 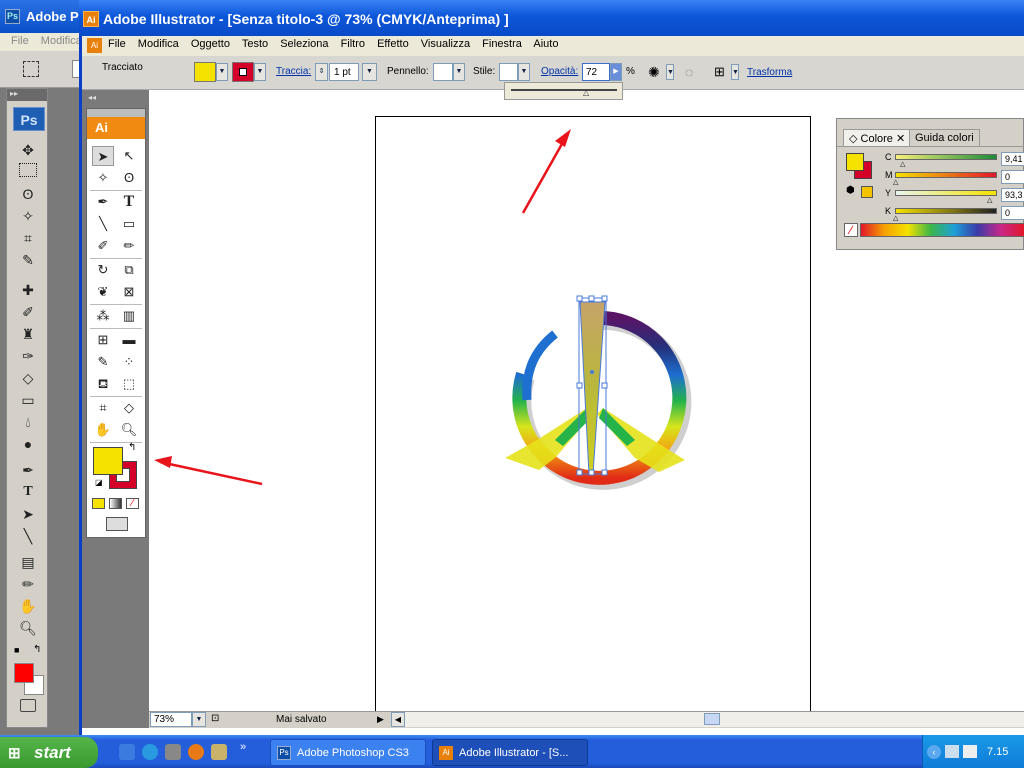 I want to click on out-of-gamut-icon: ⬢, so click(x=850, y=190).